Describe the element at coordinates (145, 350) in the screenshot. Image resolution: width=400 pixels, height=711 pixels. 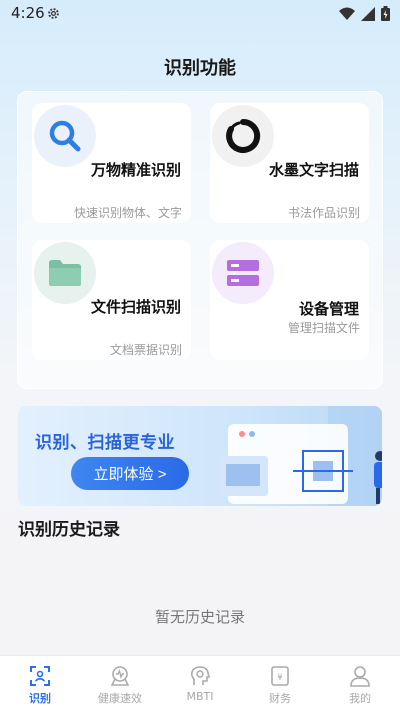
I see `card-subtitle: 文档票据识别` at that location.